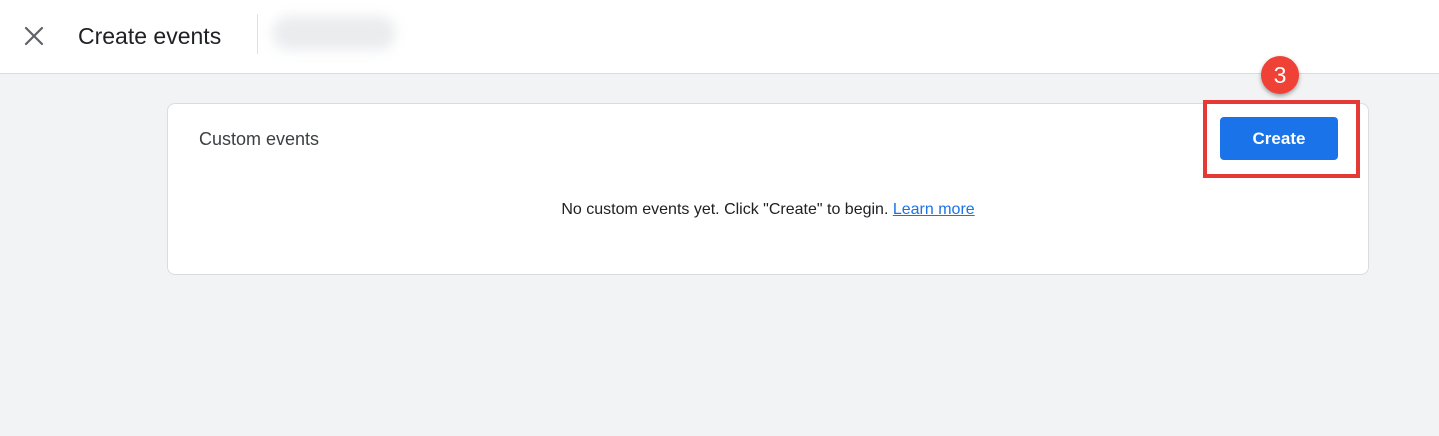 The width and height of the screenshot is (1439, 436). Describe the element at coordinates (259, 139) in the screenshot. I see `card-title: Custom events` at that location.